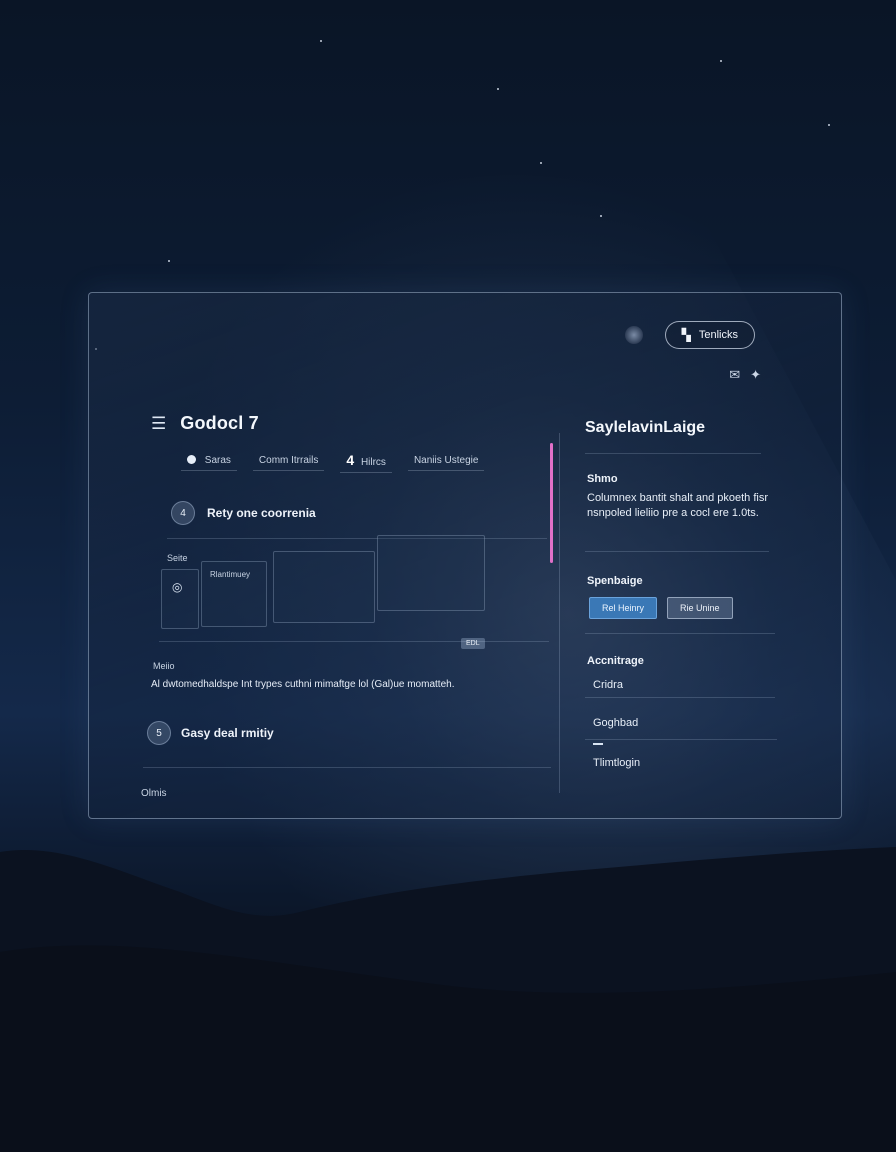  I want to click on scroll-indicator, so click(551, 503).